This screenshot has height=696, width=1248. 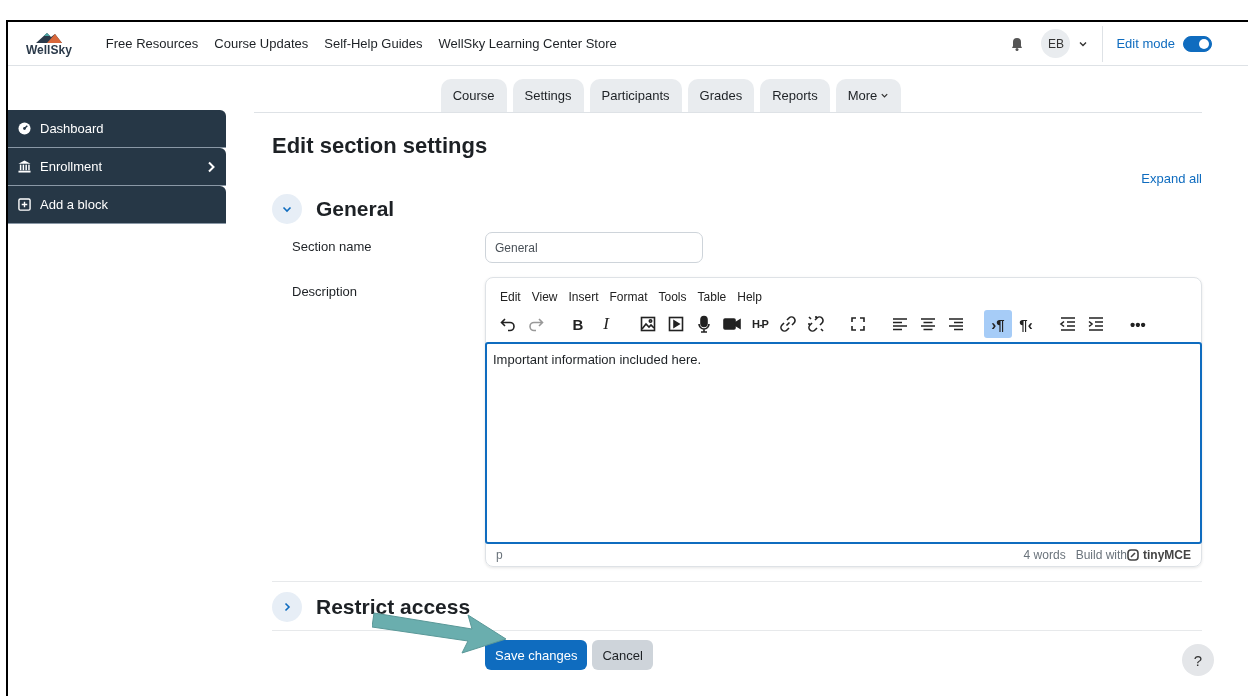 I want to click on ltr-button: ›¶, so click(x=998, y=324).